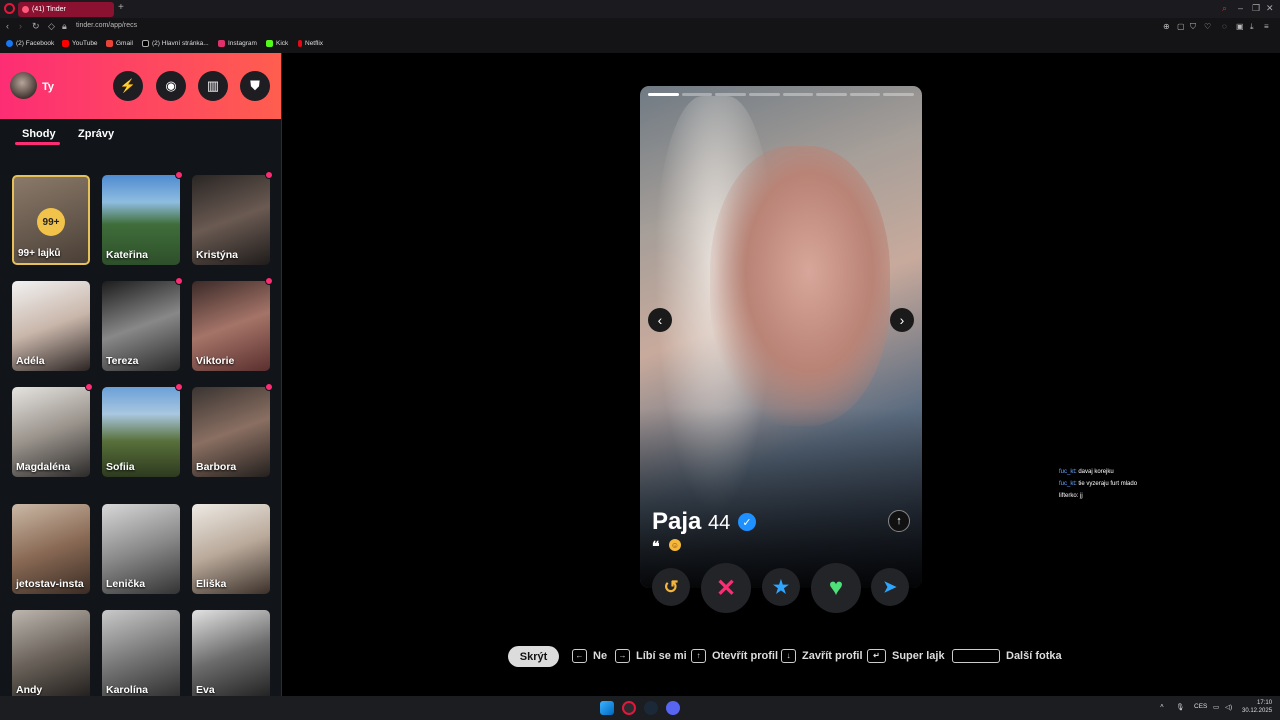 This screenshot has width=1280, height=720. I want to click on match-card: Magdaléna, so click(51, 432).